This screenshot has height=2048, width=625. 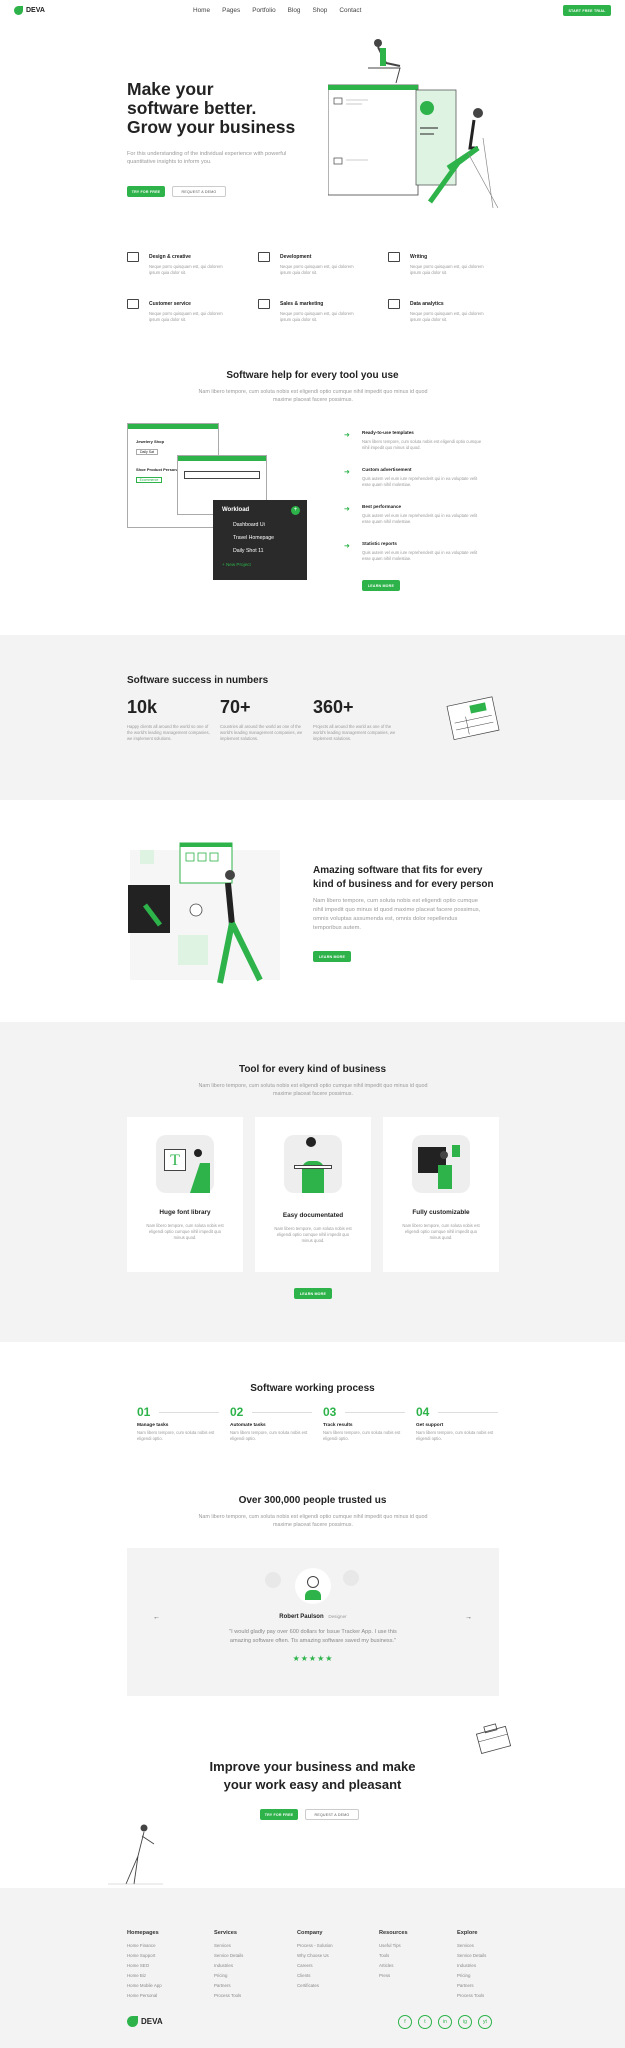 What do you see at coordinates (147, 452) in the screenshot?
I see `mock-card-chip: Daily Sat` at bounding box center [147, 452].